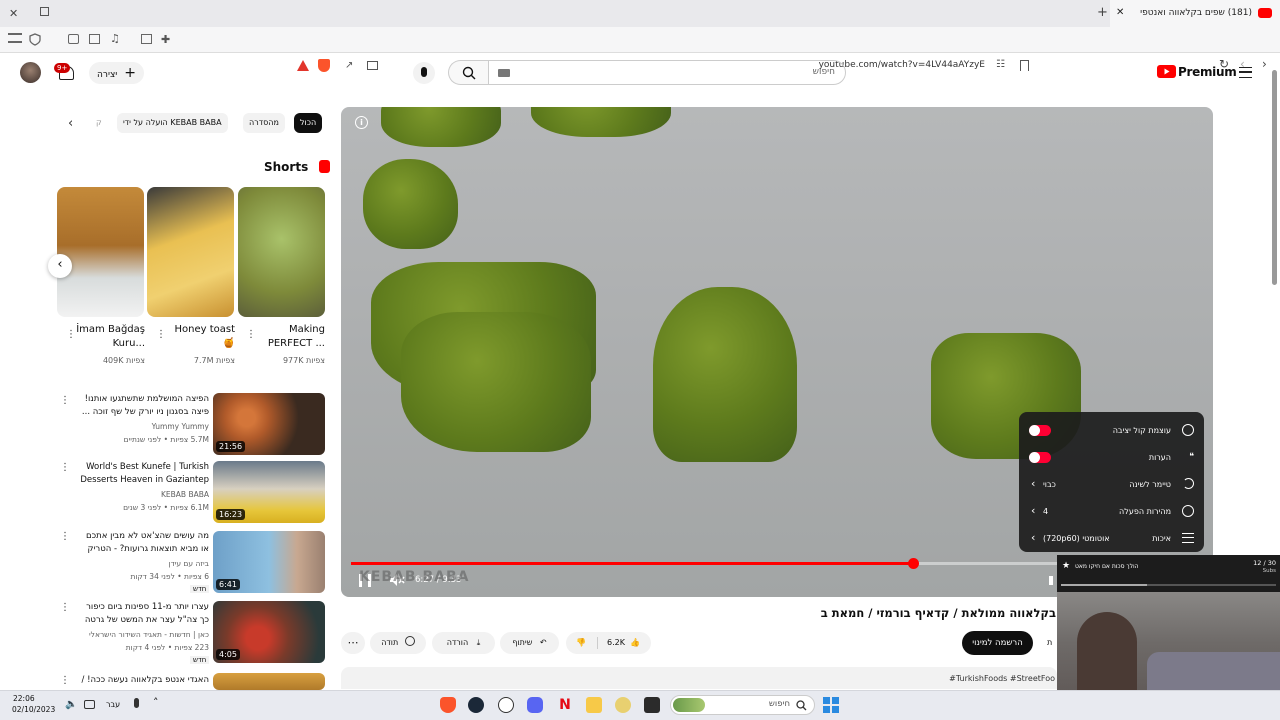 The width and height of the screenshot is (1280, 720). I want to click on video-channel-2: KEBAB BABA, so click(143, 494).